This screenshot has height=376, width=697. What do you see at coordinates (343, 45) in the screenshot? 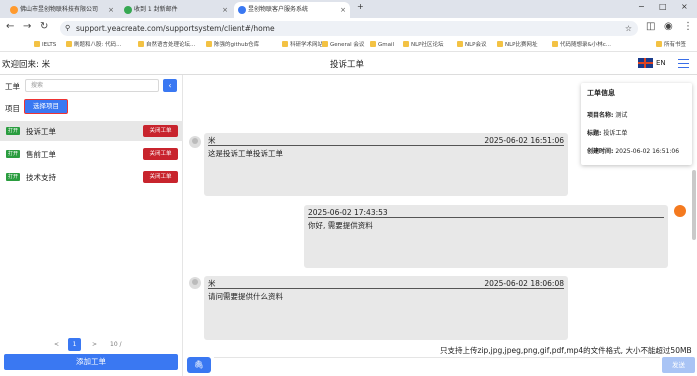
I see `bookmark-item: General 会议` at bounding box center [343, 45].